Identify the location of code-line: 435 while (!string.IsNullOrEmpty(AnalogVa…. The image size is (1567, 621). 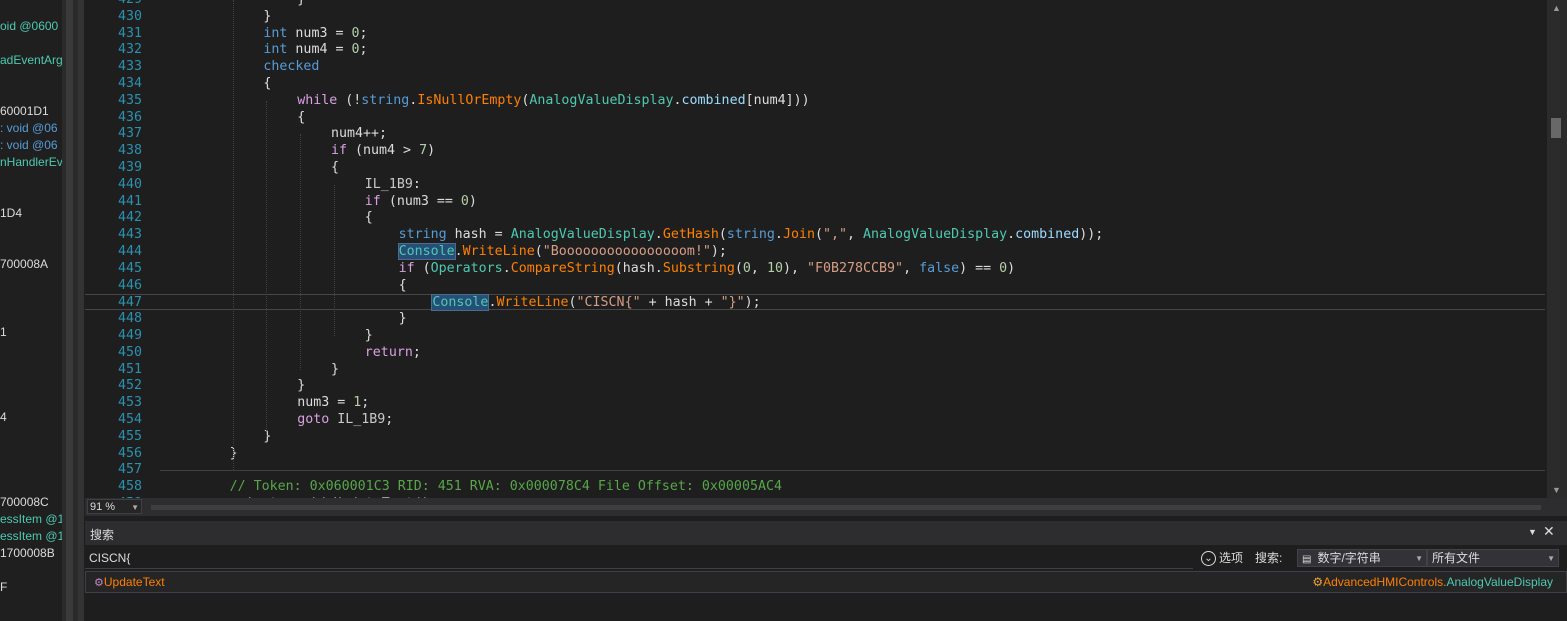
(815, 101).